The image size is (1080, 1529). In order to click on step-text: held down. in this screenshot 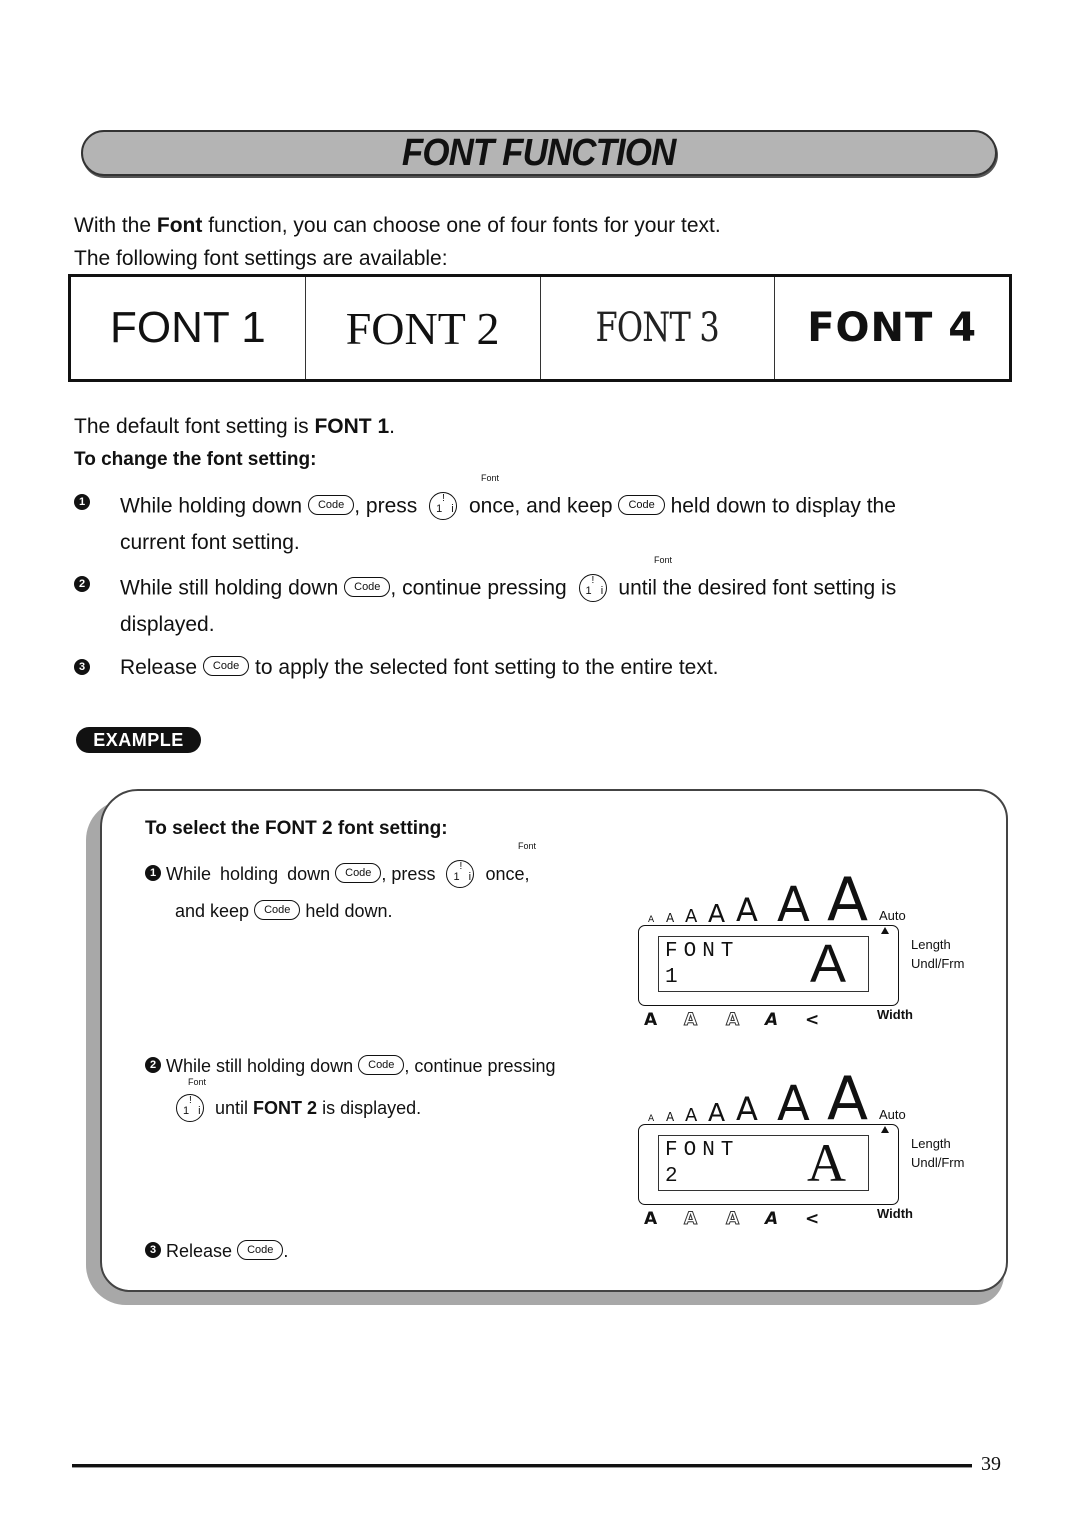, I will do `click(349, 911)`.